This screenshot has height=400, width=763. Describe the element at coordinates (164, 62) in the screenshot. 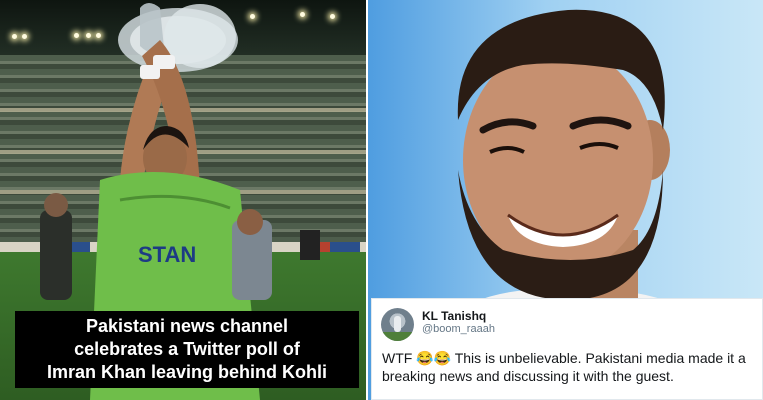

I see `wristband` at that location.